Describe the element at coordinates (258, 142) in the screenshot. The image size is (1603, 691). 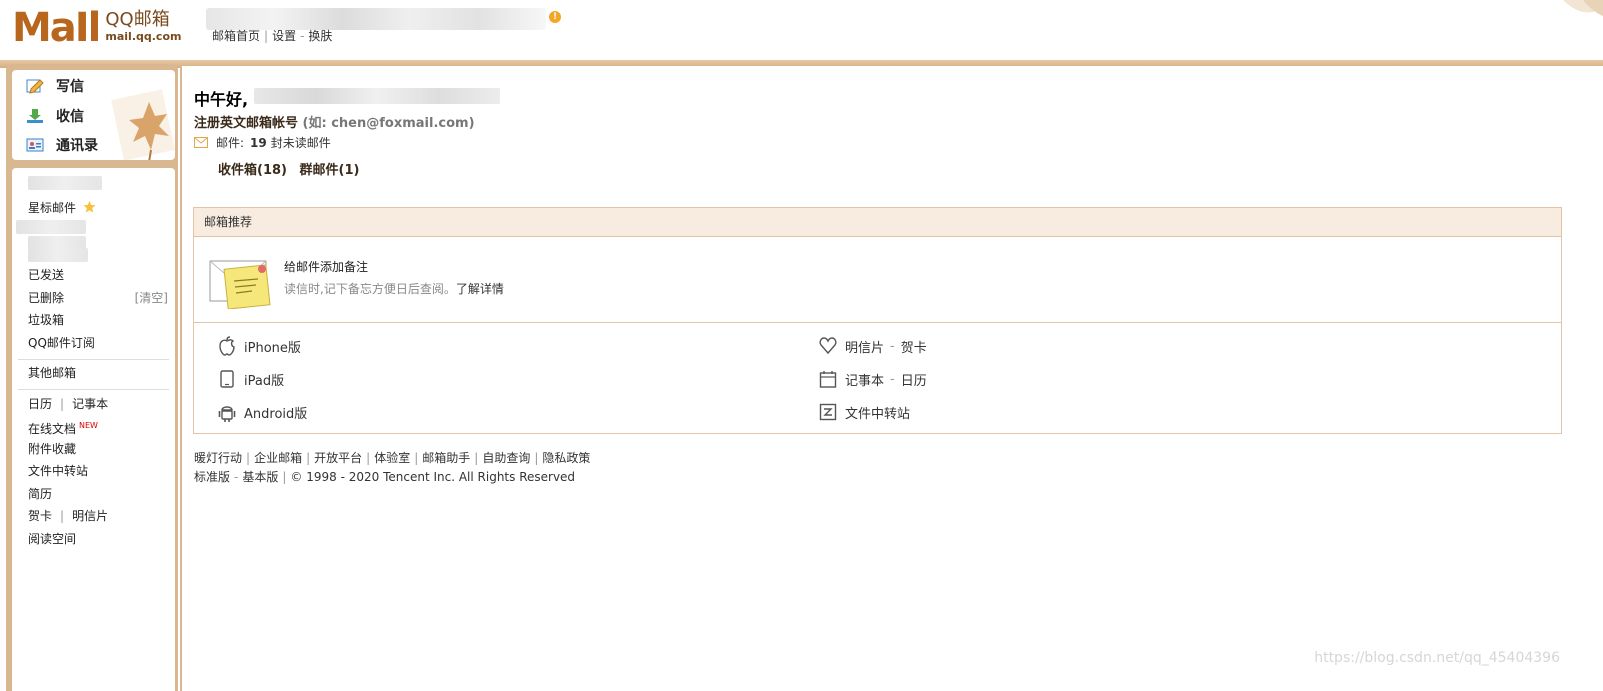
I see `unread-count: 19` at that location.